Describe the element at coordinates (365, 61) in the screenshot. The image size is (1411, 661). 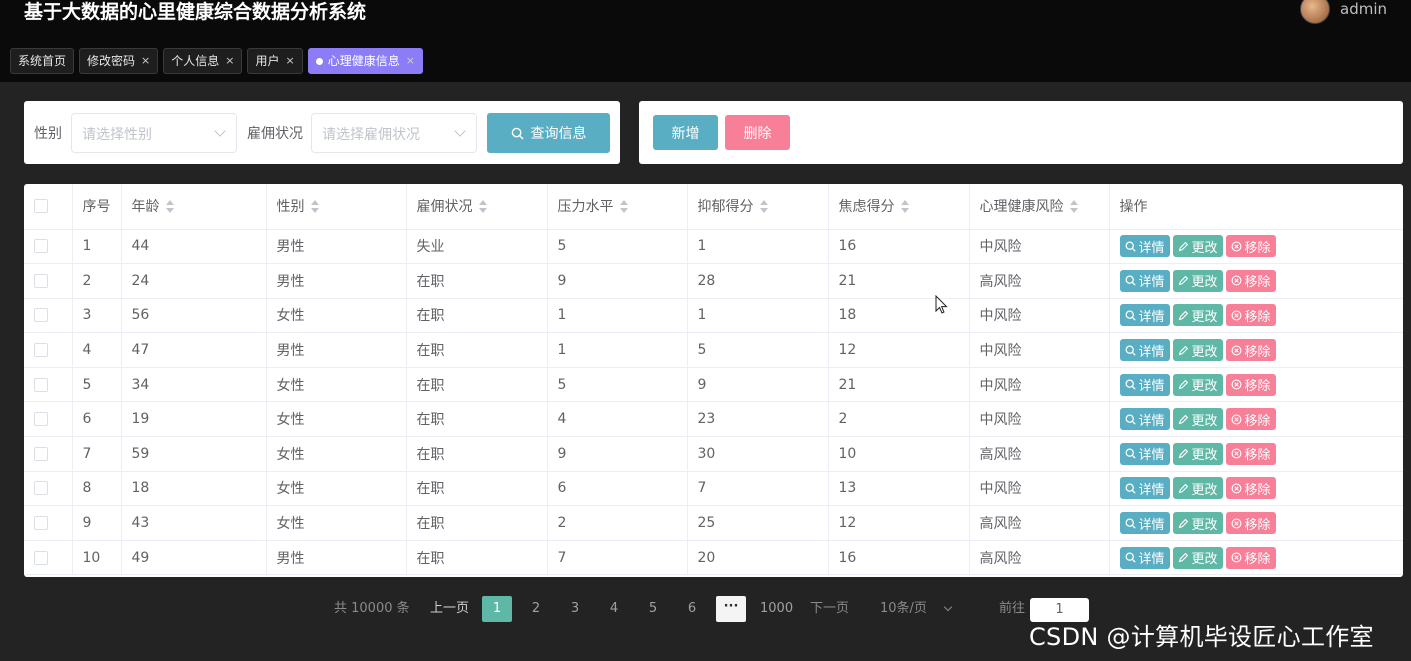
I see `tab-mental-health: 心理健康信息 ×` at that location.